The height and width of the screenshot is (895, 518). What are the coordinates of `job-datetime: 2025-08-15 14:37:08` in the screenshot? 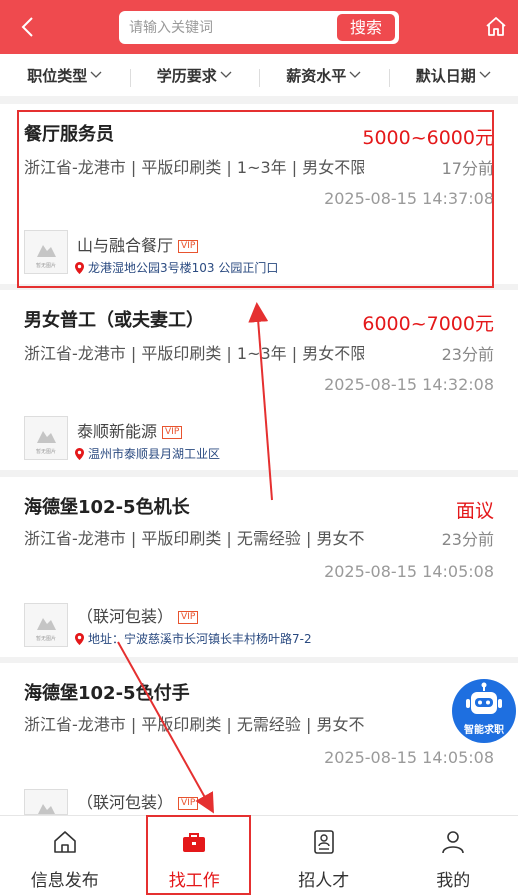 It's located at (409, 198).